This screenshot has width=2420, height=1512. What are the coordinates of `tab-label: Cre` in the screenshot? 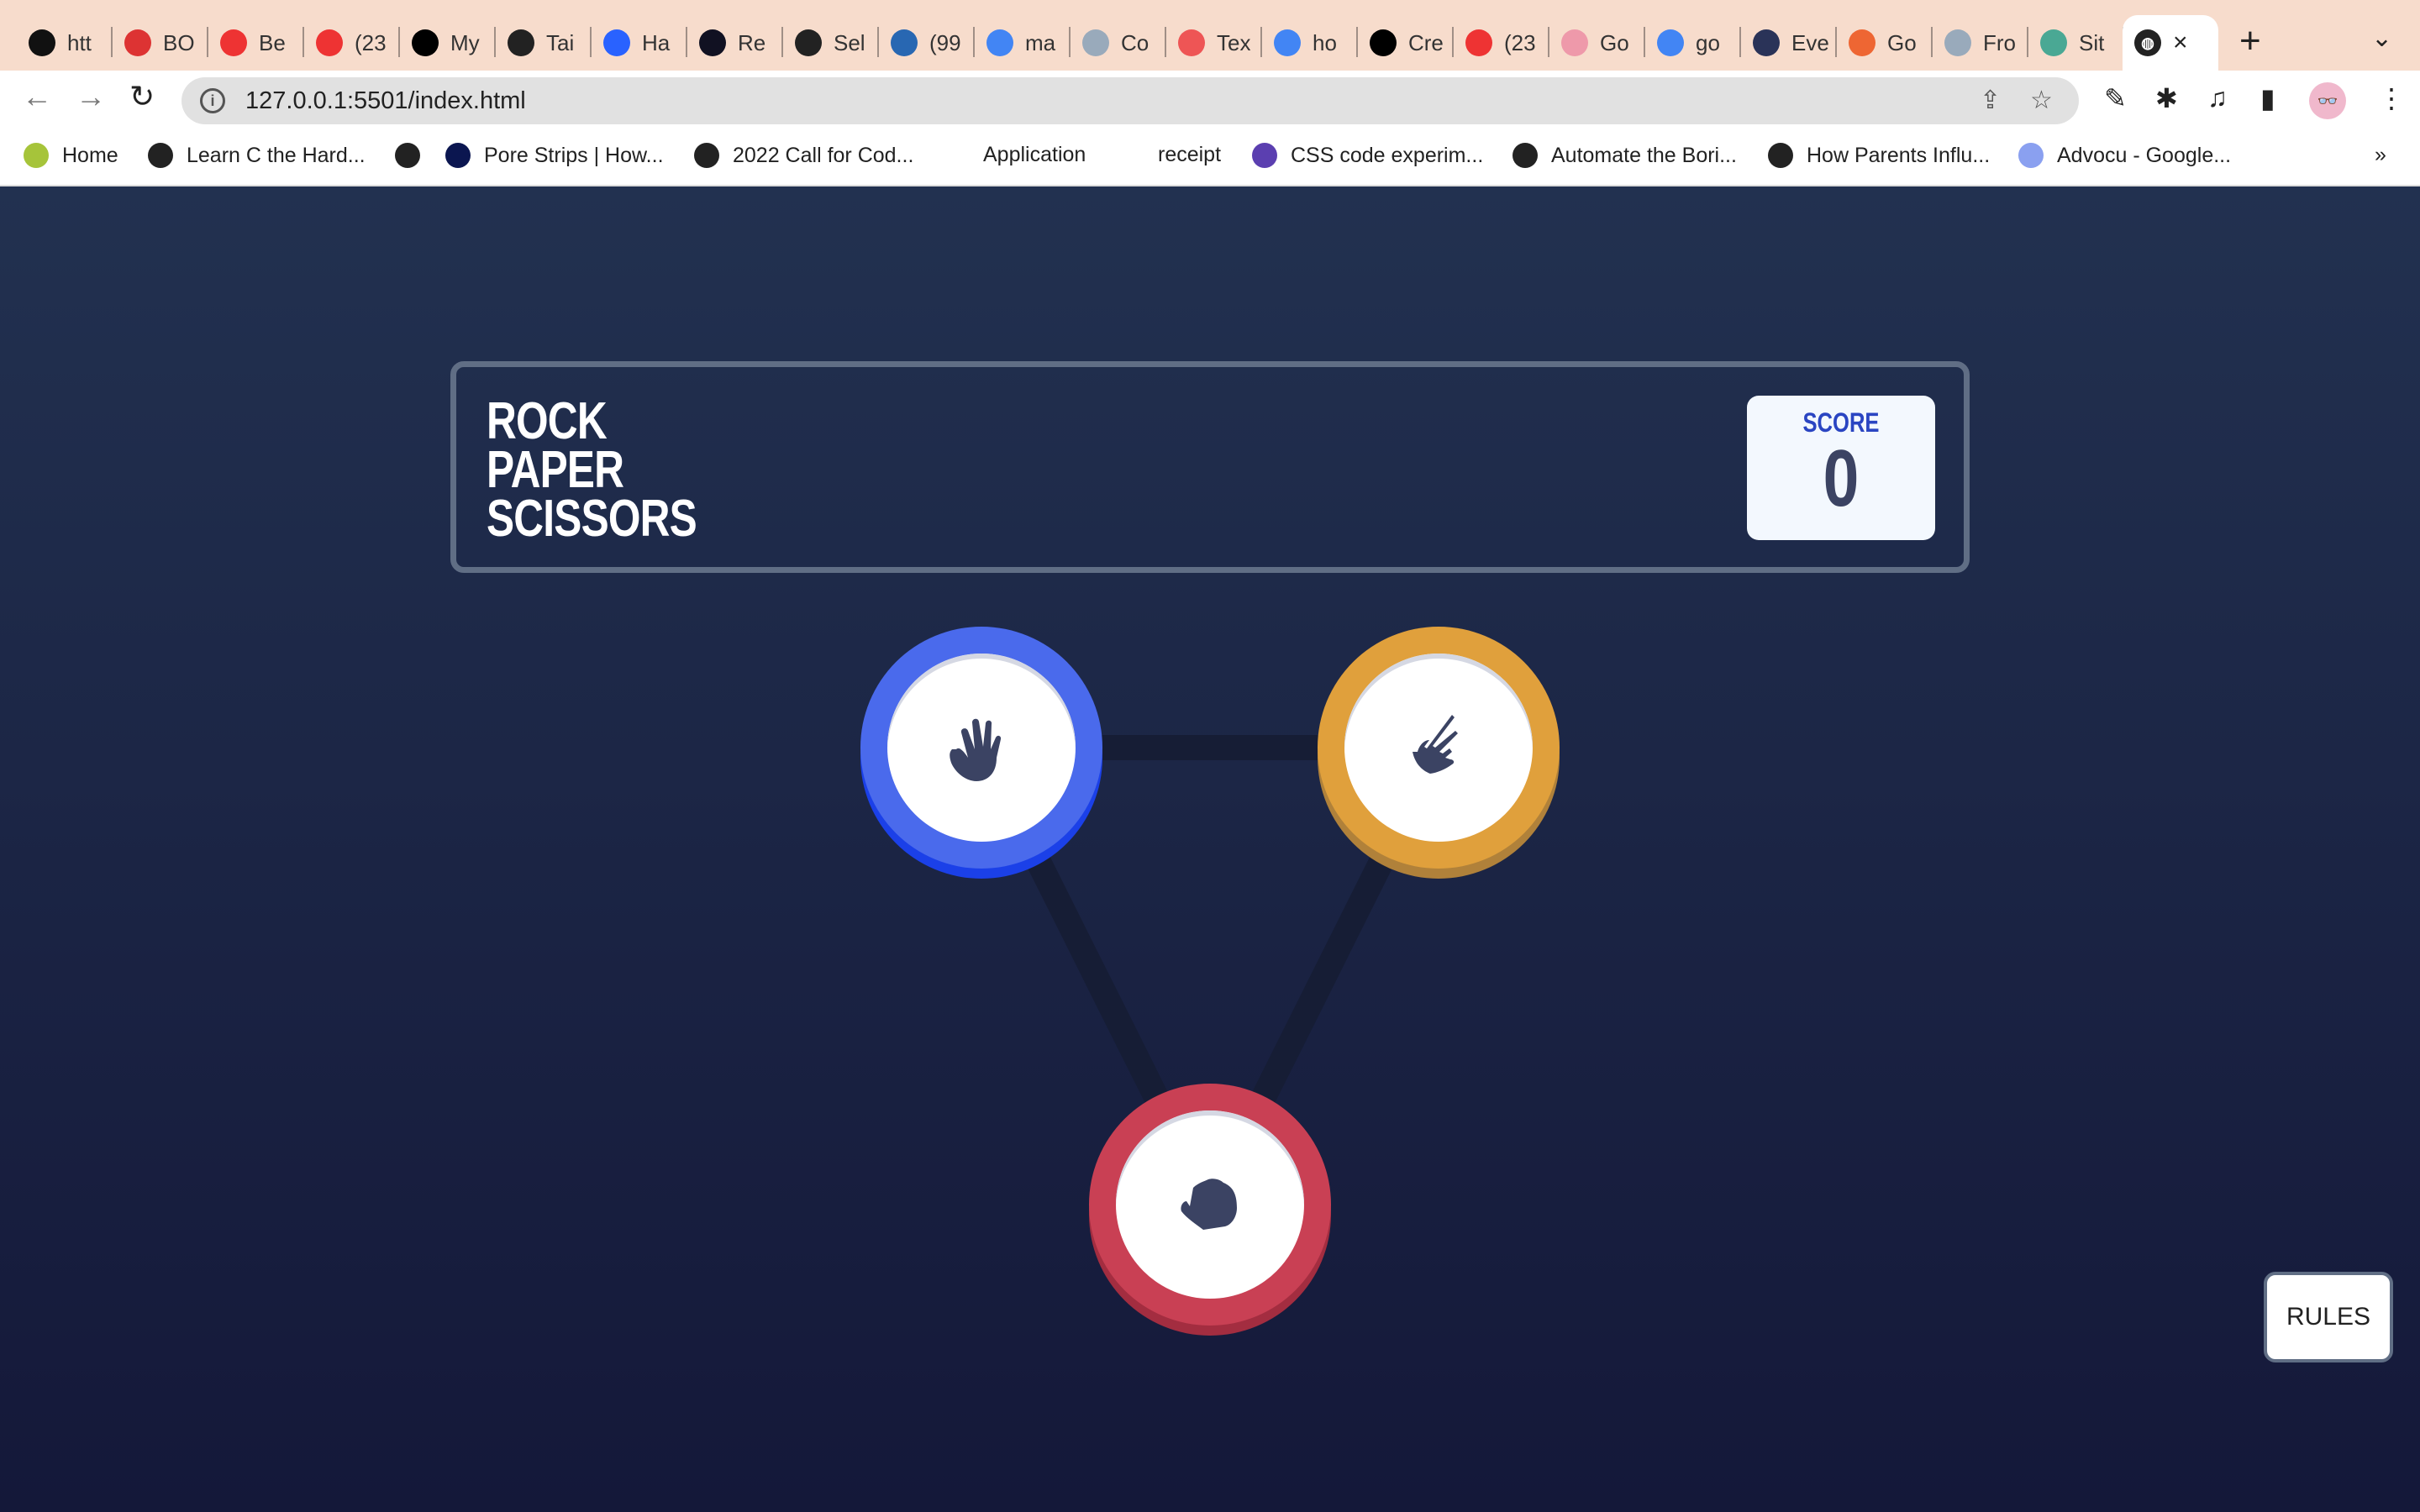 It's located at (1426, 42).